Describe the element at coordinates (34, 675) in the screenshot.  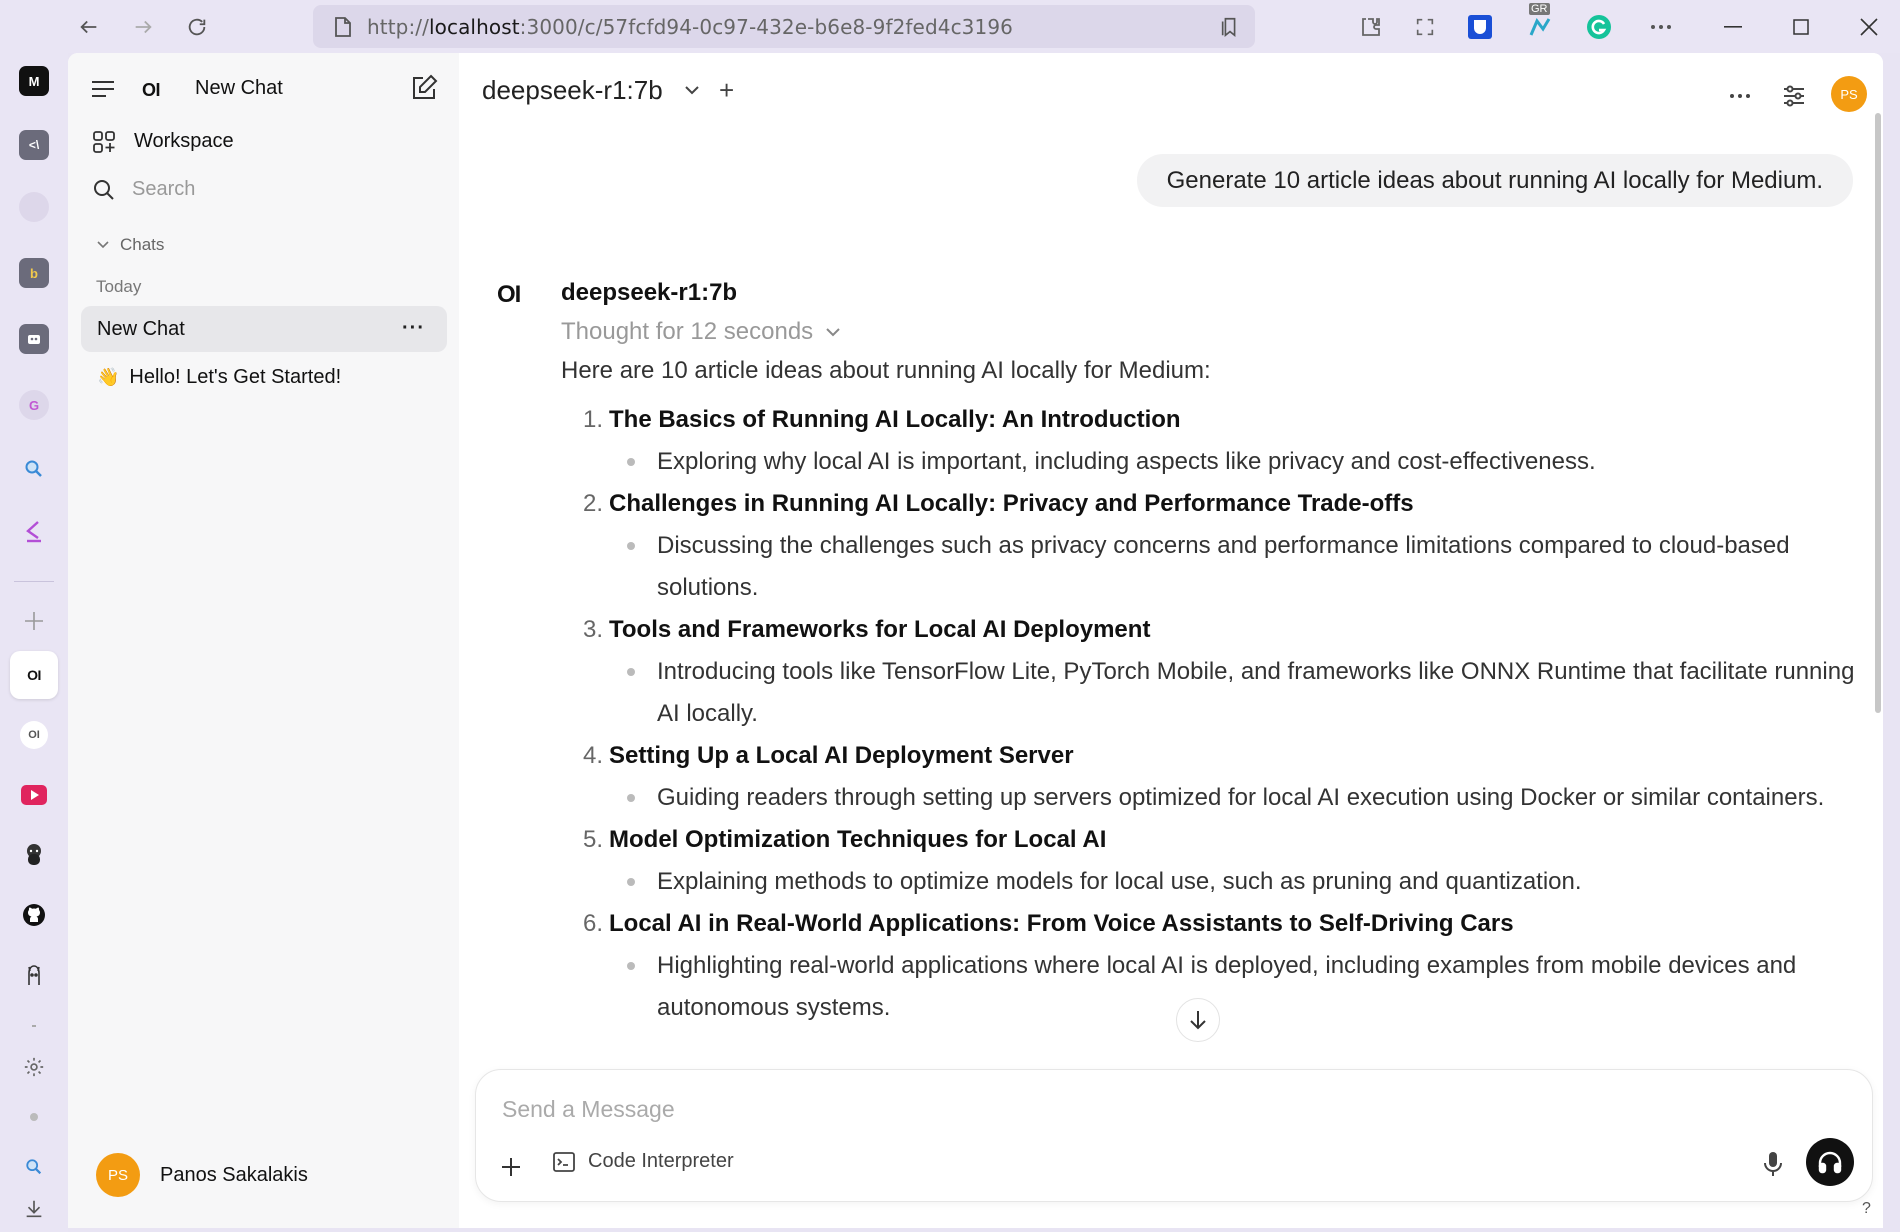
I see `tab-open-webui-active: OI` at that location.